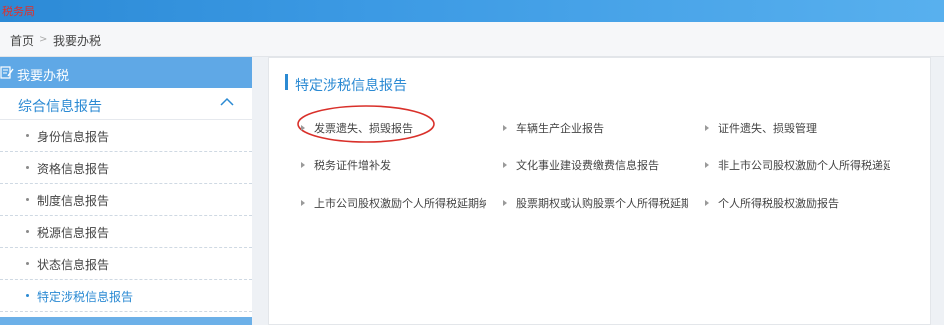 The width and height of the screenshot is (944, 325). What do you see at coordinates (126, 200) in the screenshot?
I see `sidebar-item-system-report: 制度信息报告` at bounding box center [126, 200].